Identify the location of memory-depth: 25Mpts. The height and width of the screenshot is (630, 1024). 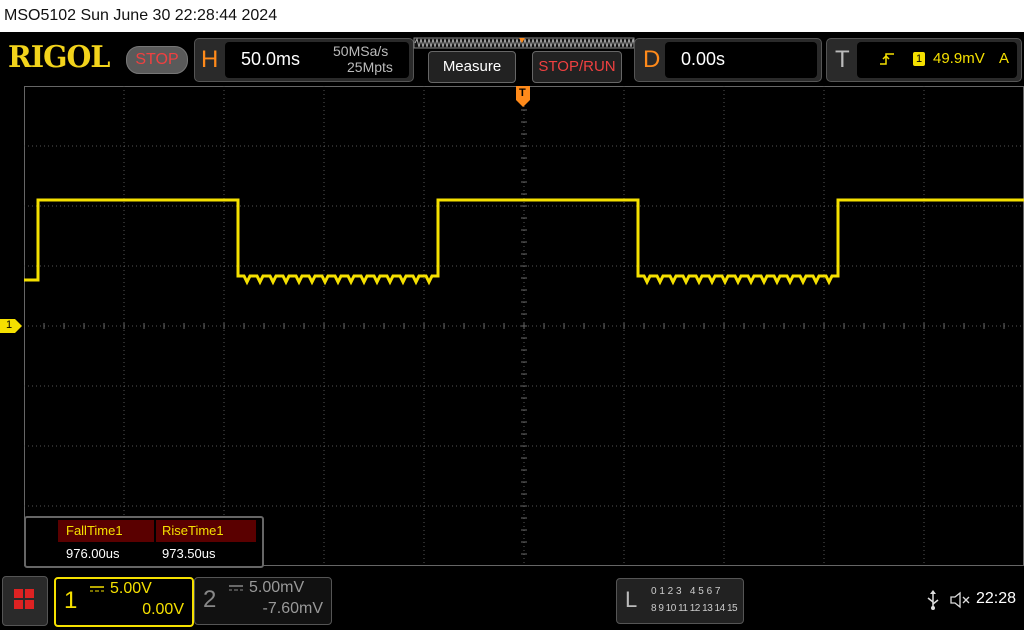
(370, 67).